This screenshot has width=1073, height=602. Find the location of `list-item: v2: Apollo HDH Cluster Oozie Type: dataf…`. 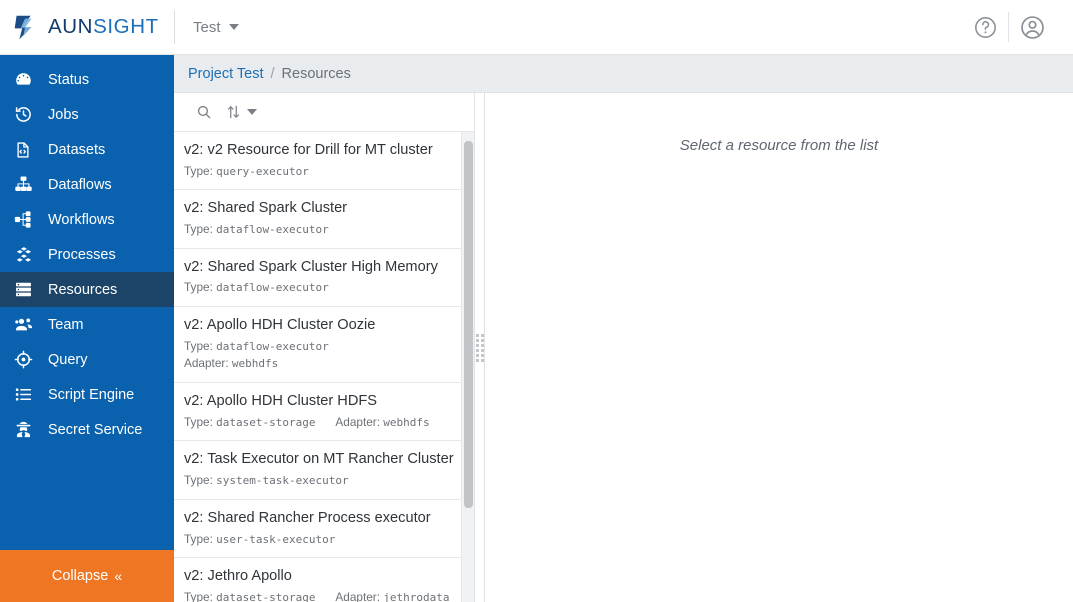

list-item: v2: Apollo HDH Cluster Oozie Type: dataf… is located at coordinates (324, 345).